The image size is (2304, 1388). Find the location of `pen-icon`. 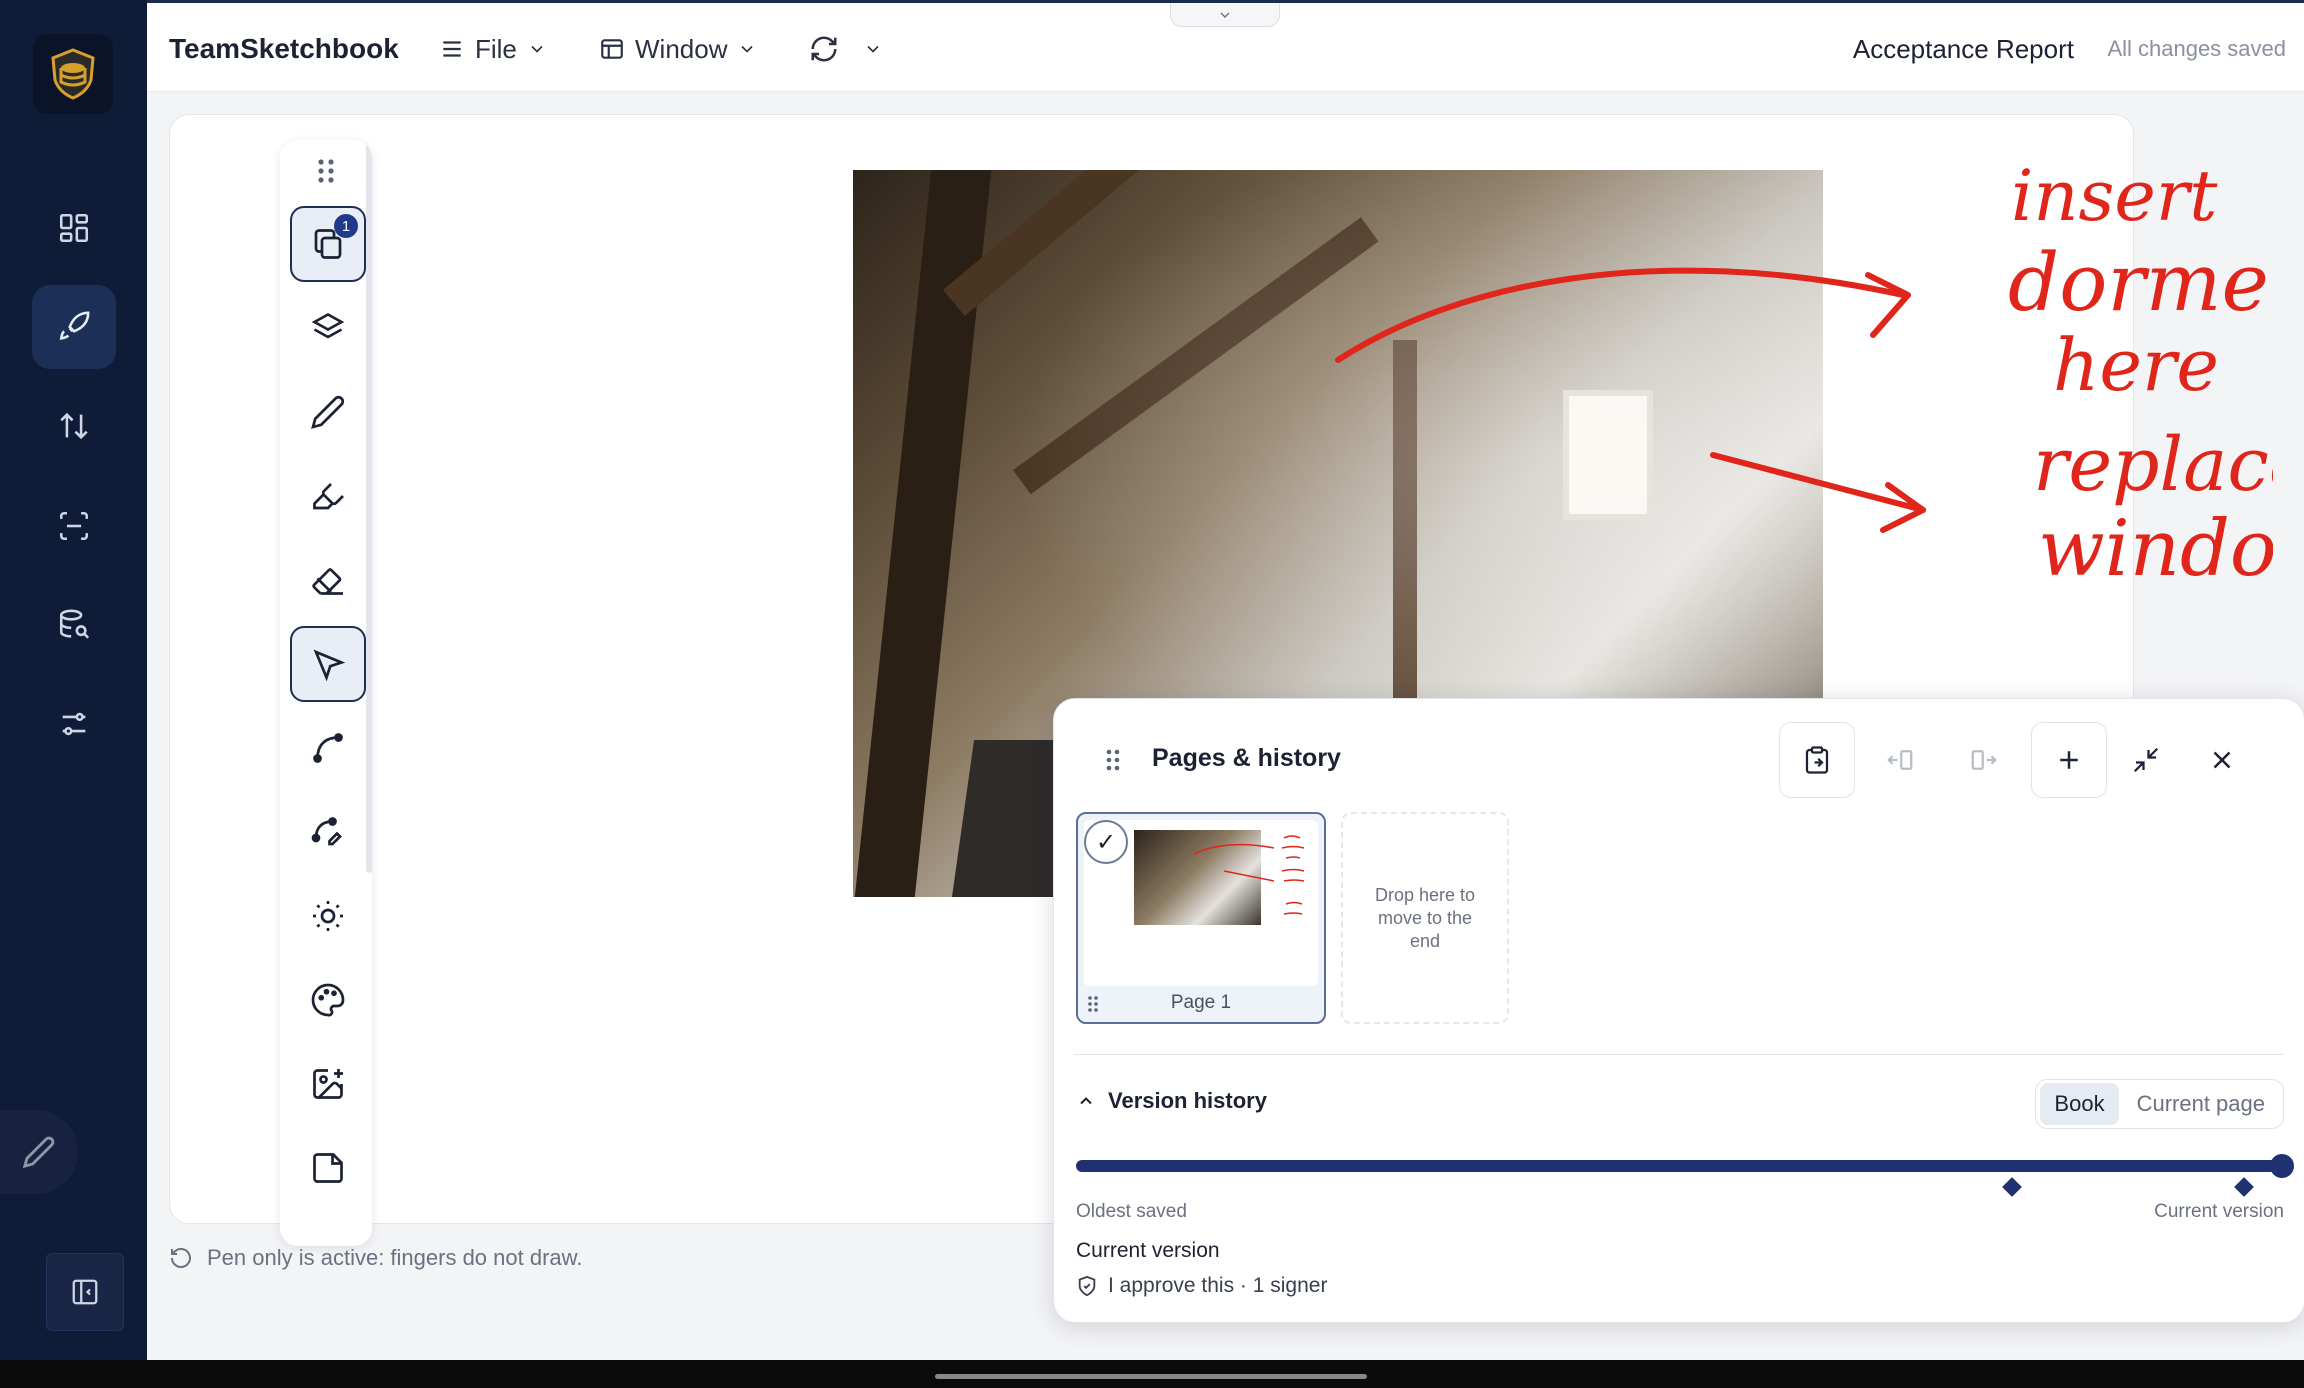

pen-icon is located at coordinates (38, 1152).